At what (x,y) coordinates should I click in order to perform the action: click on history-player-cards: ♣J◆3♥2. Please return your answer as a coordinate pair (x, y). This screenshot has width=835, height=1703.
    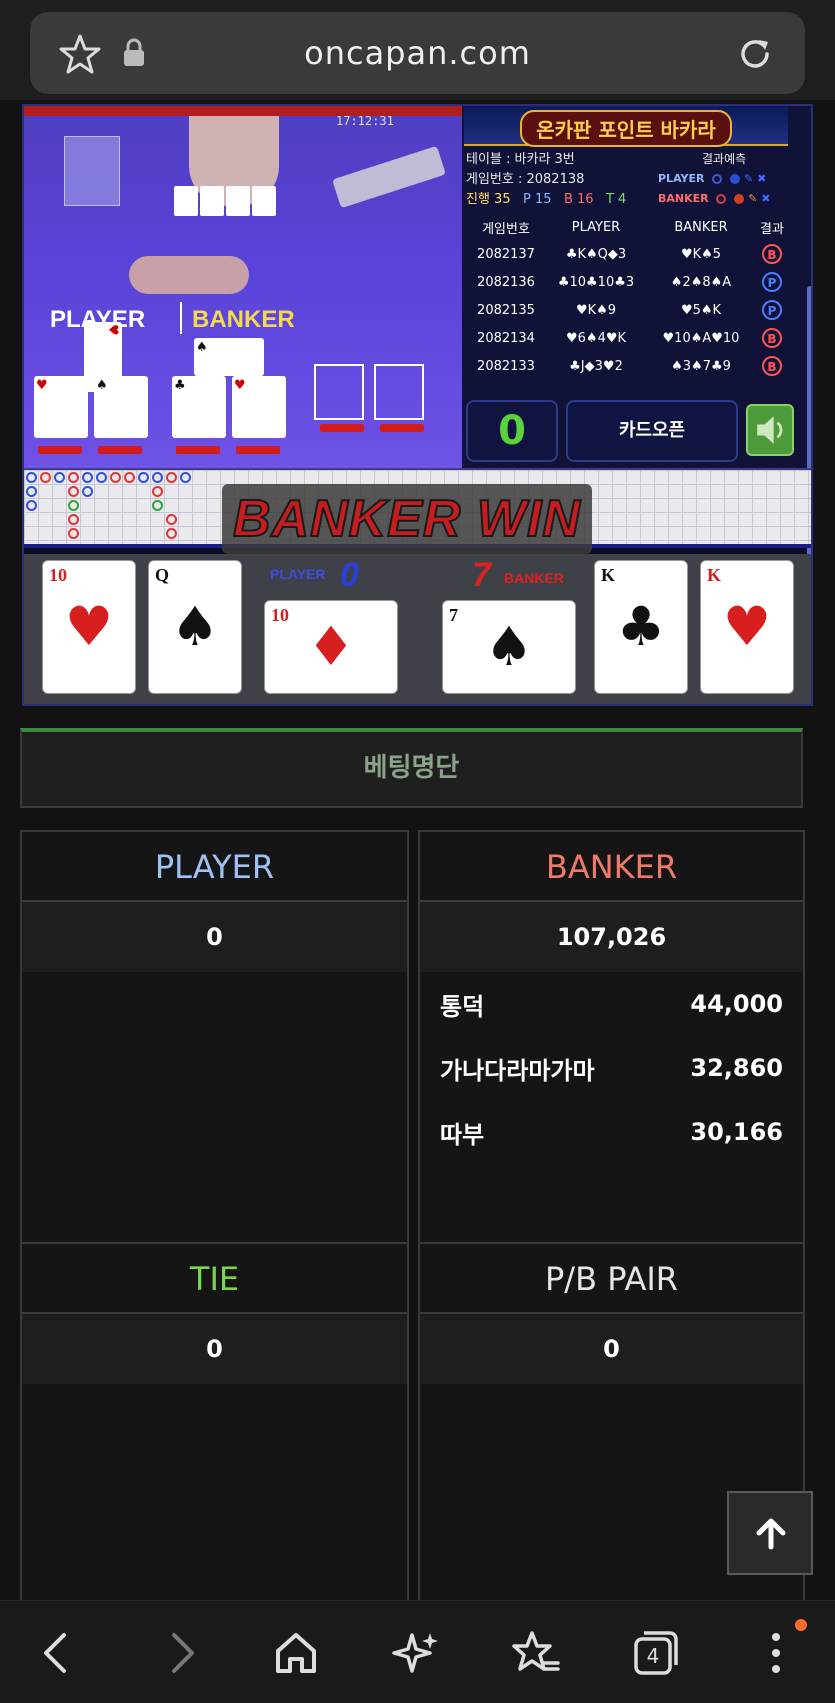
    Looking at the image, I should click on (596, 366).